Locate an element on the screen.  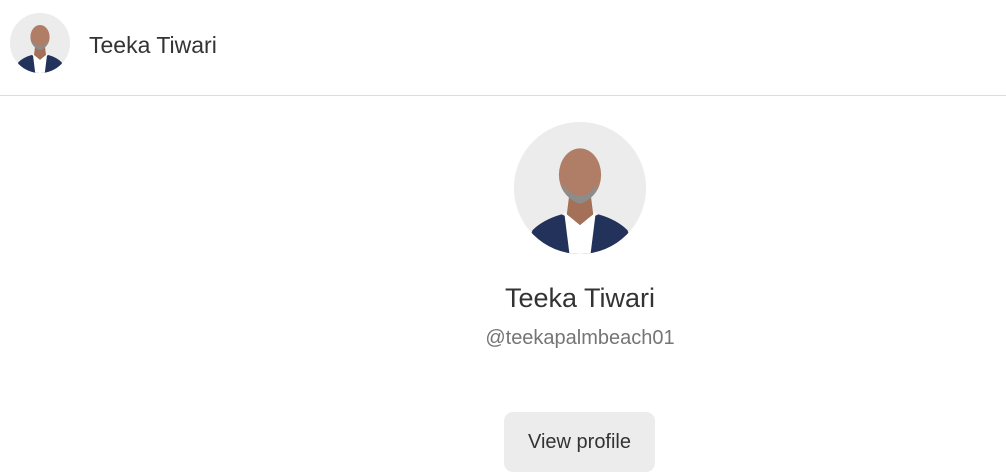
view-profile-button: View profile is located at coordinates (579, 442).